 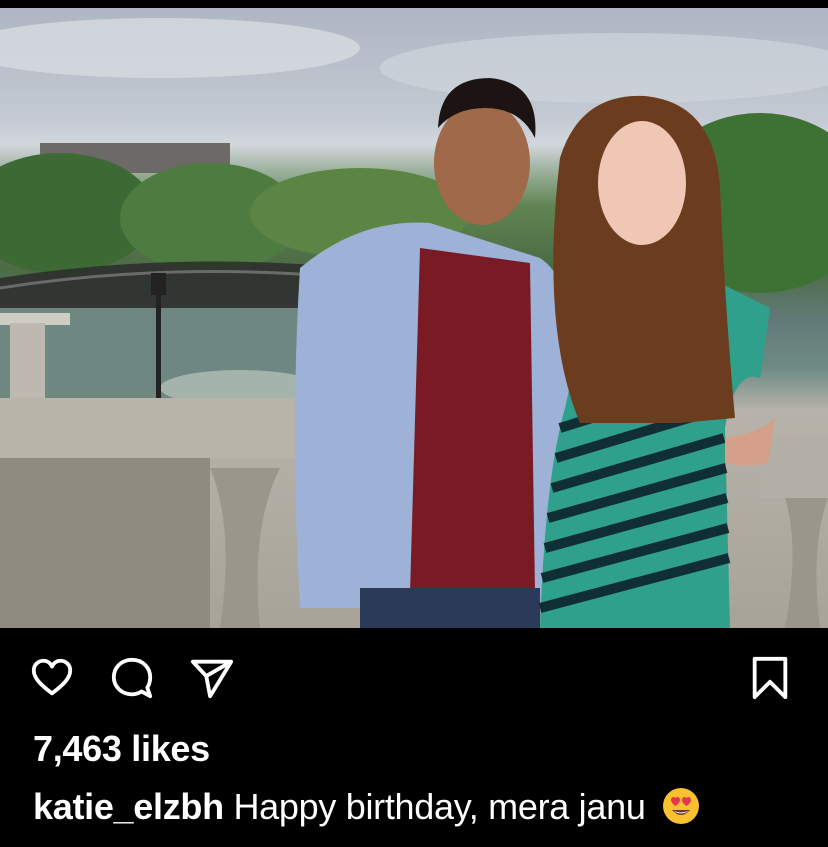 I want to click on post-actions-bar, so click(x=414, y=676).